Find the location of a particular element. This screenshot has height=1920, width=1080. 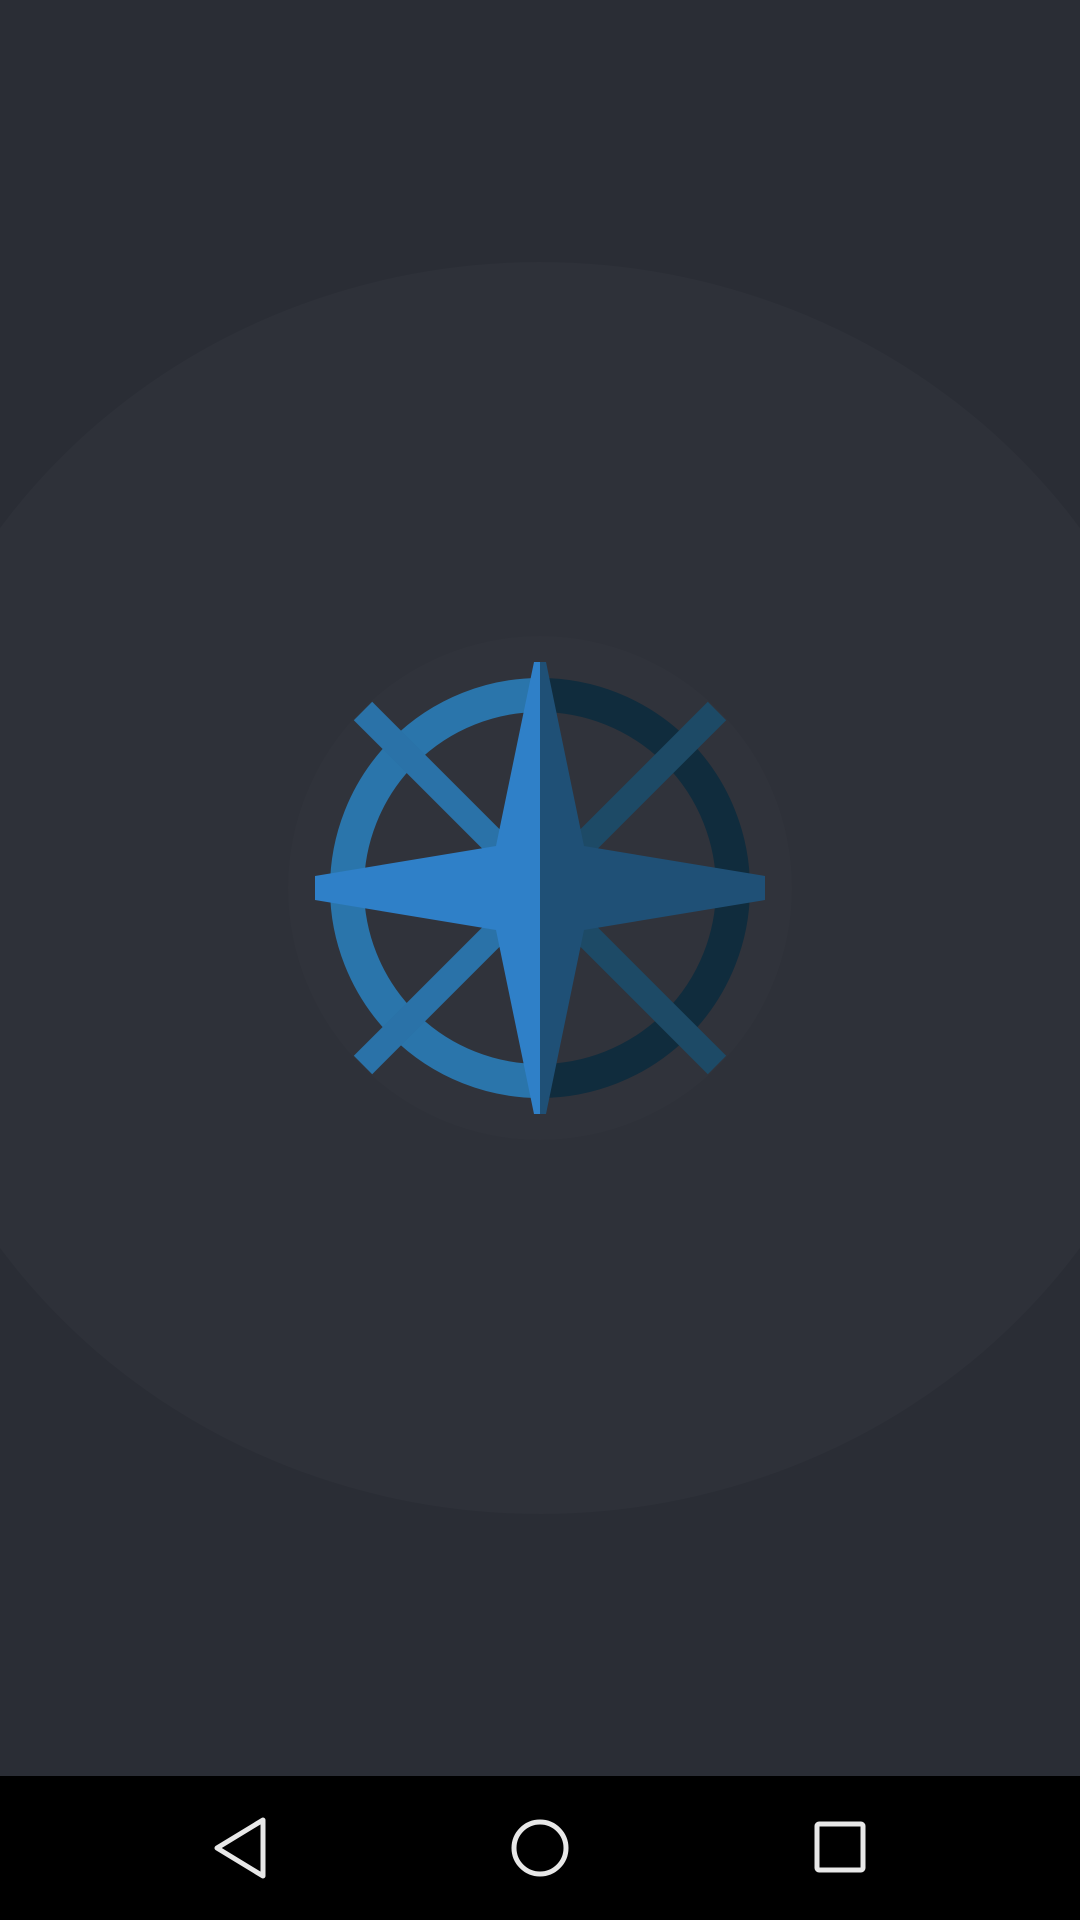

home-circle-icon is located at coordinates (540, 1848).